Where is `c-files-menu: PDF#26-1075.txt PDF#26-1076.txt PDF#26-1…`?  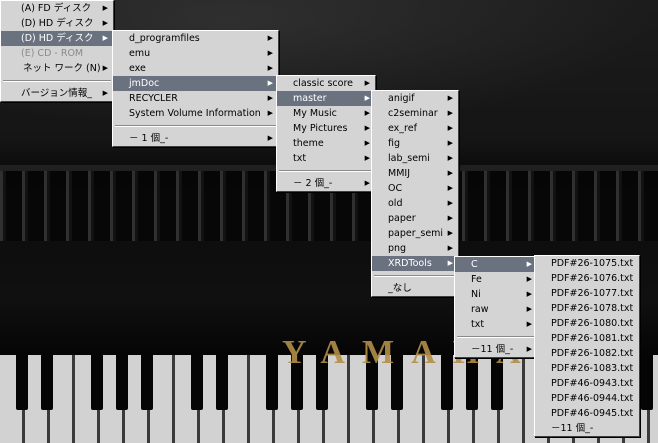 c-files-menu: PDF#26-1075.txt PDF#26-1076.txt PDF#26-1… is located at coordinates (587, 346).